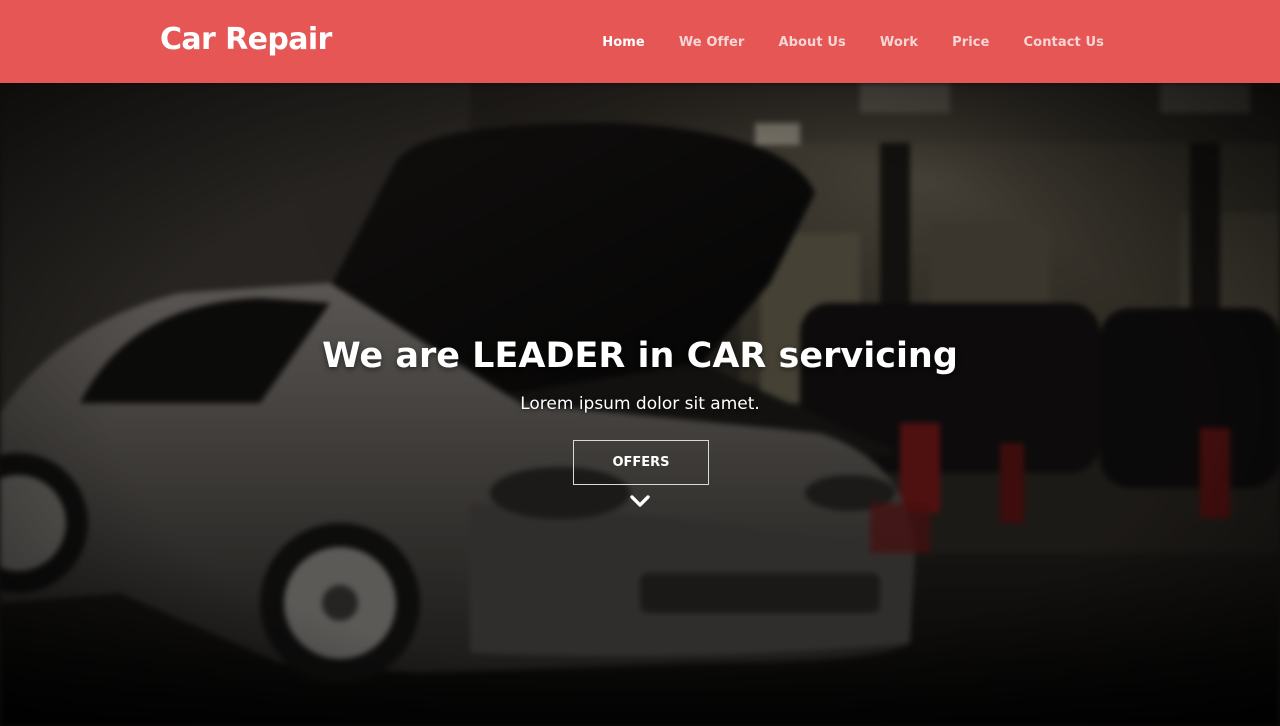 Image resolution: width=1280 pixels, height=726 pixels. I want to click on nav-item-home: Home, so click(623, 42).